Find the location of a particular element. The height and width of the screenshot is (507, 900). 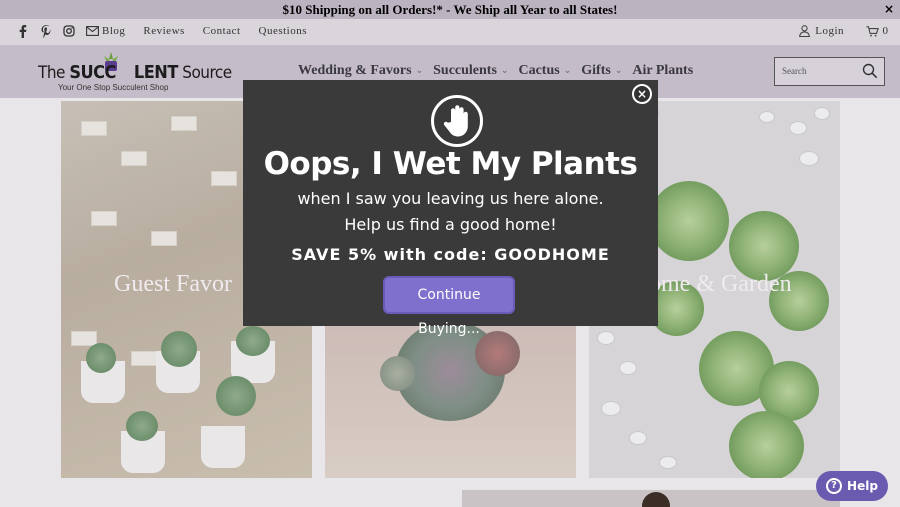

contact-link: Contact is located at coordinates (222, 31).